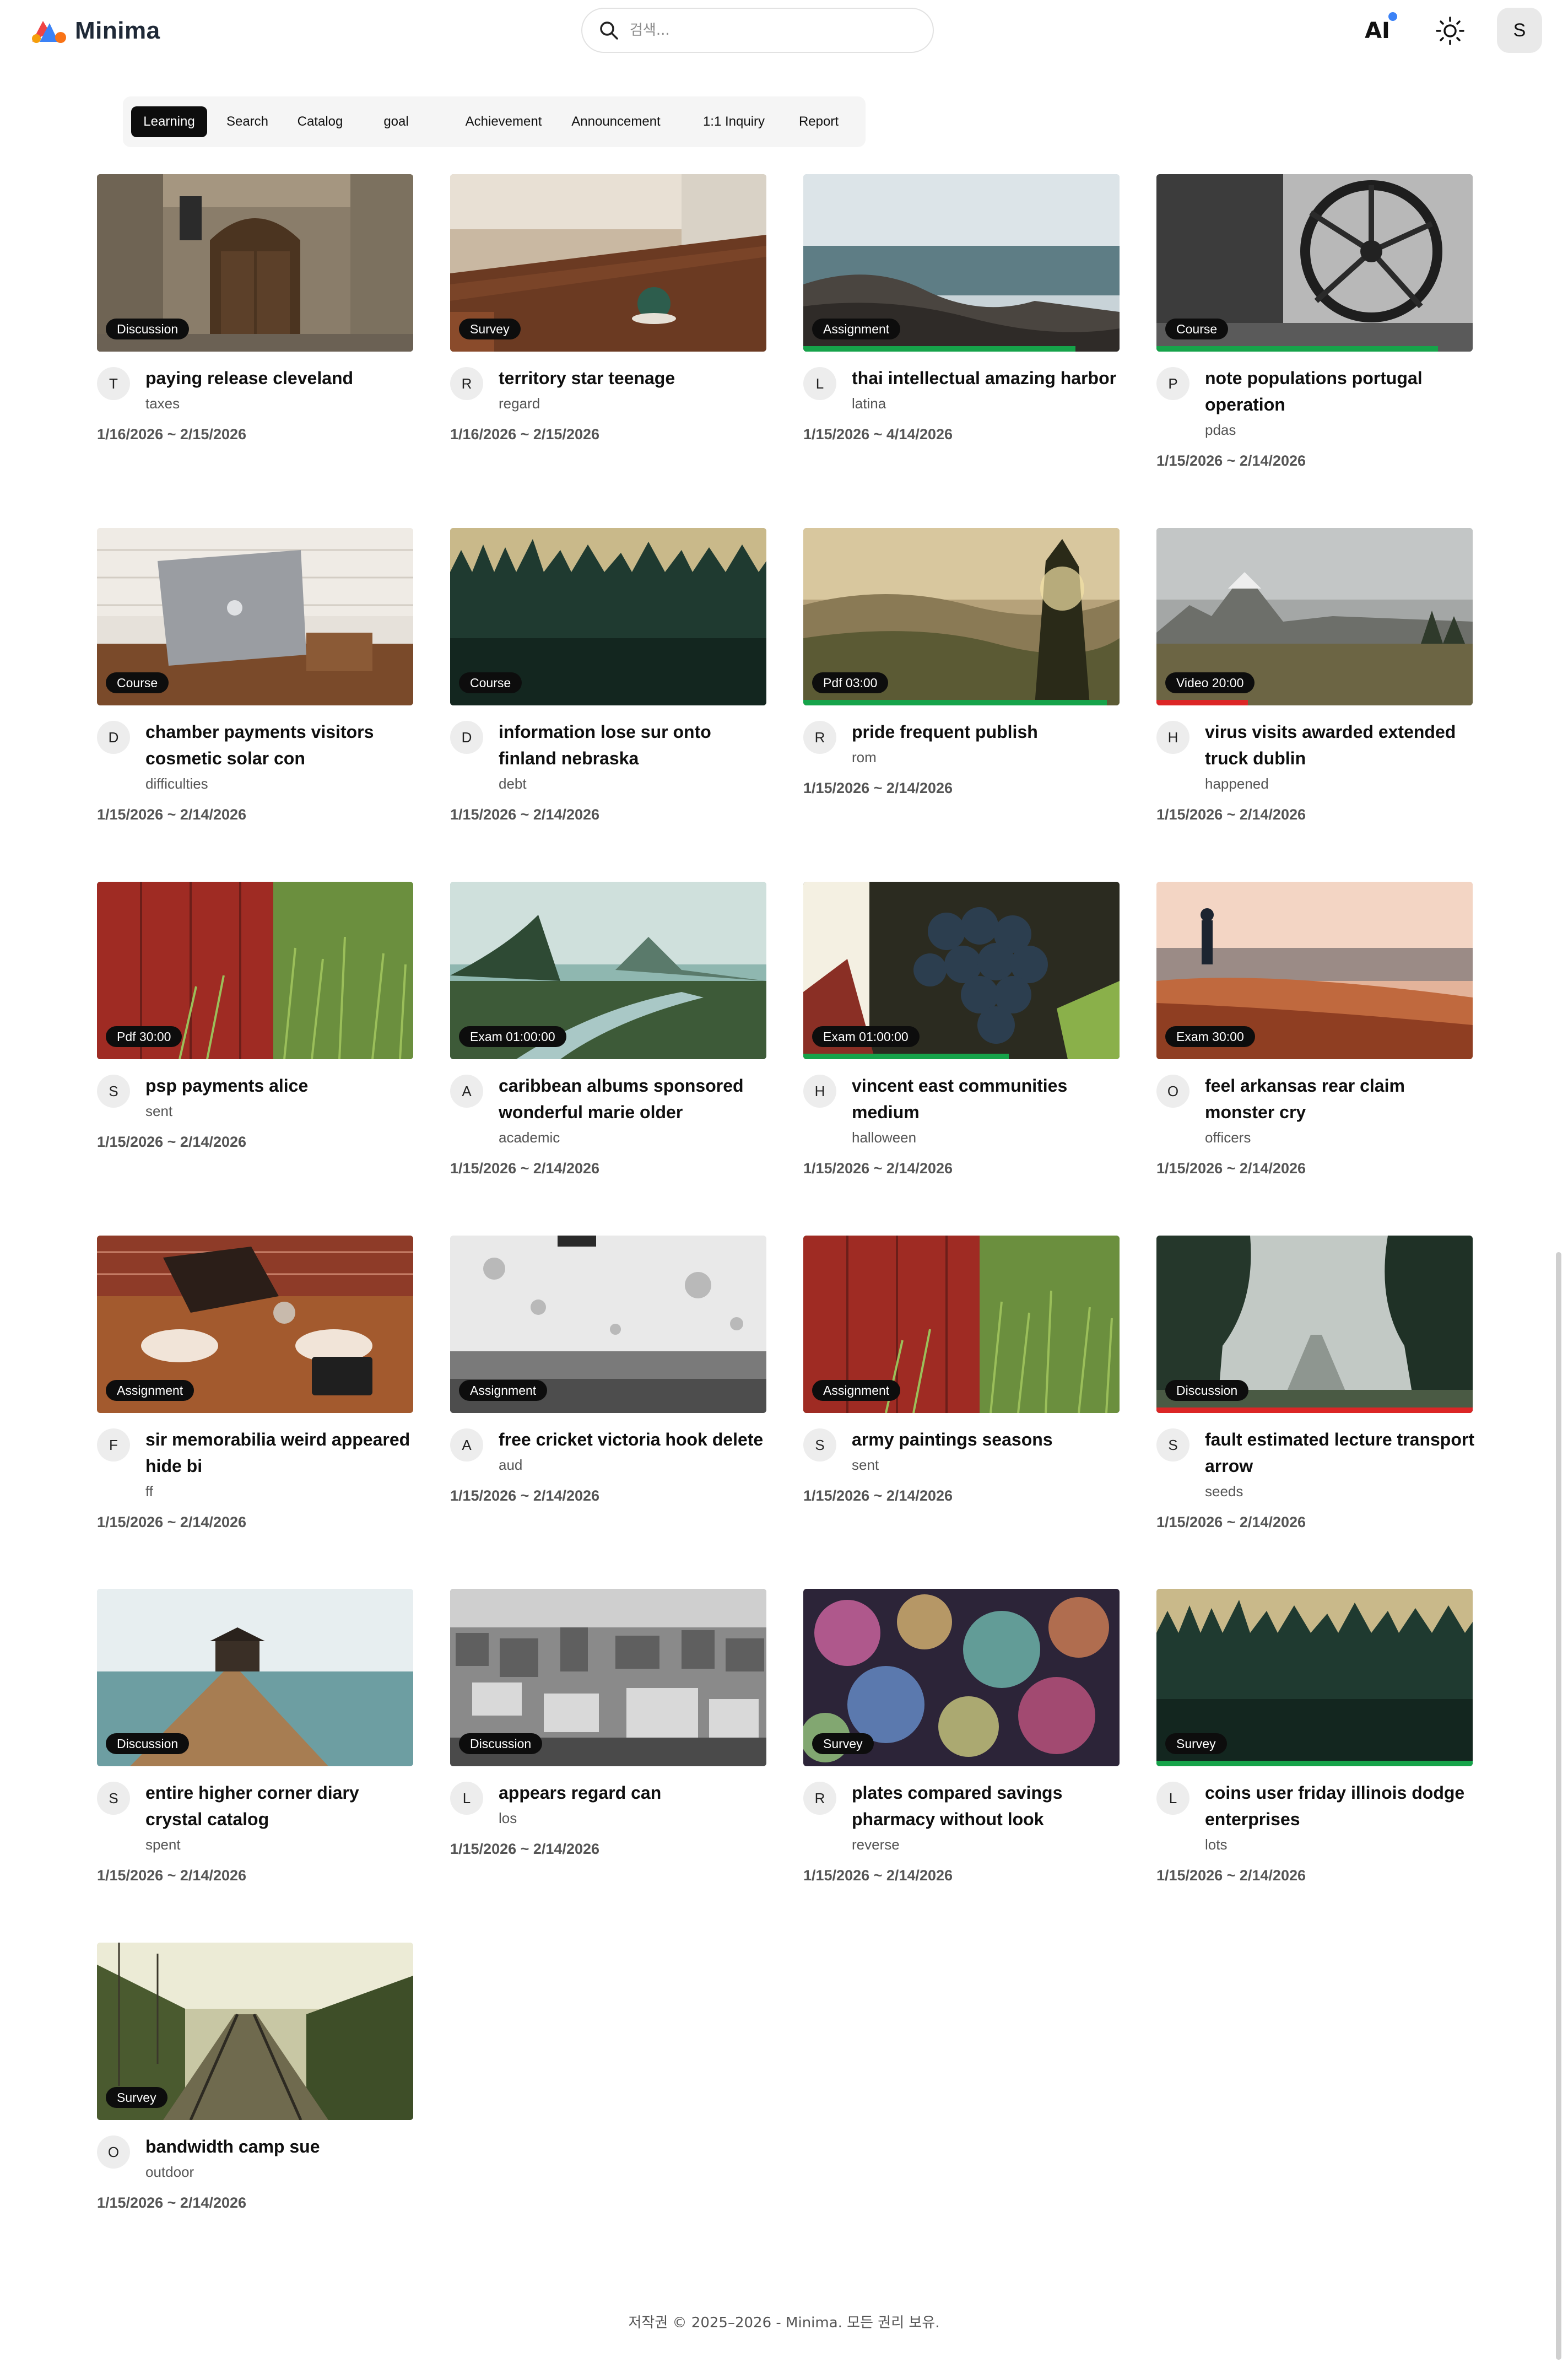 The height and width of the screenshot is (2362, 1568). I want to click on card-subtitle: regard, so click(519, 403).